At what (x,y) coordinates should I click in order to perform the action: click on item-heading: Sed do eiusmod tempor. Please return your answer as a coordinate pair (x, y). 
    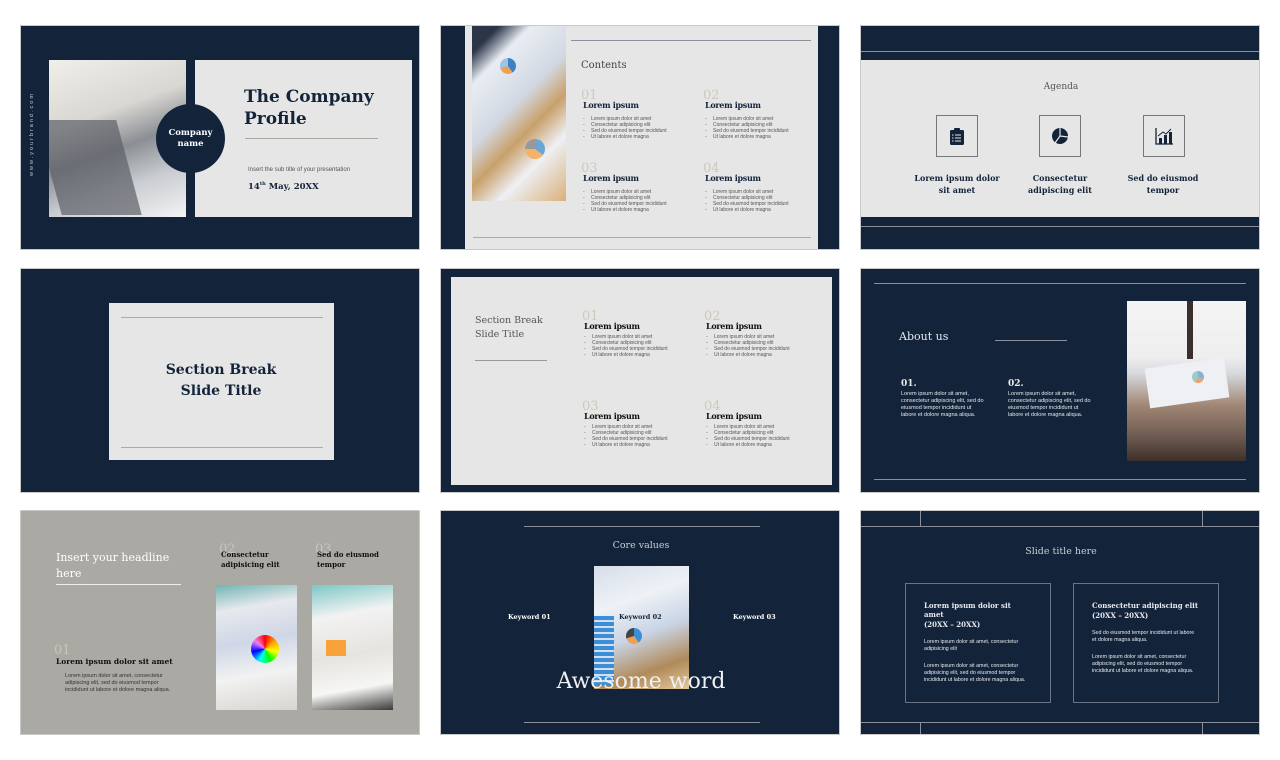
    Looking at the image, I should click on (348, 559).